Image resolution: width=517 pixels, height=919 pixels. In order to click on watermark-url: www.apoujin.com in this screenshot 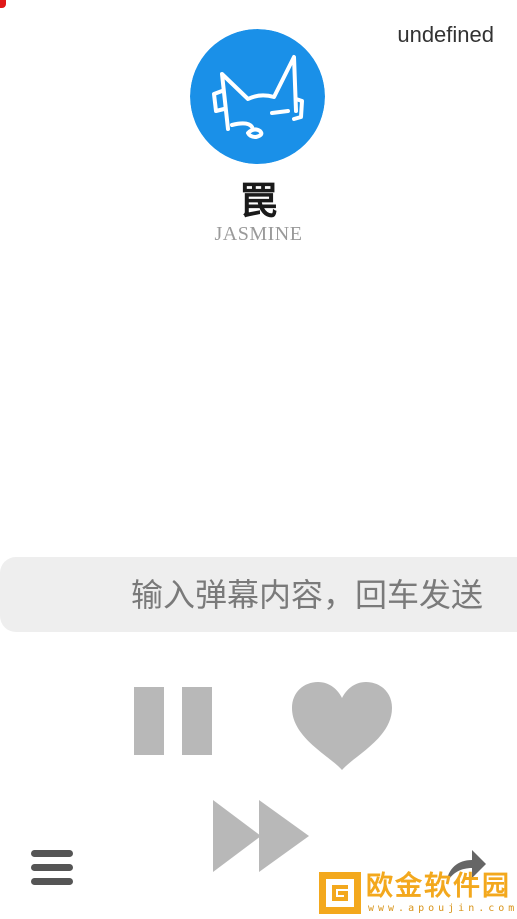, I will do `click(442, 908)`.